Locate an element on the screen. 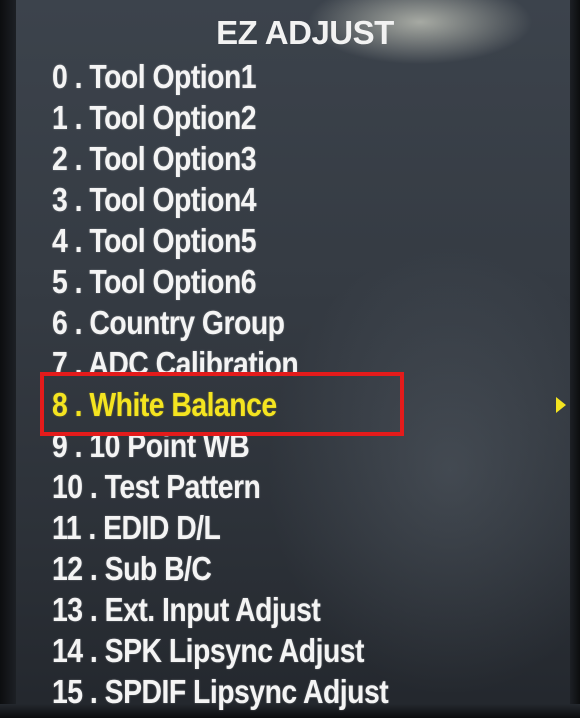 The image size is (580, 718). menu-item-number: 5 is located at coordinates (60, 281).